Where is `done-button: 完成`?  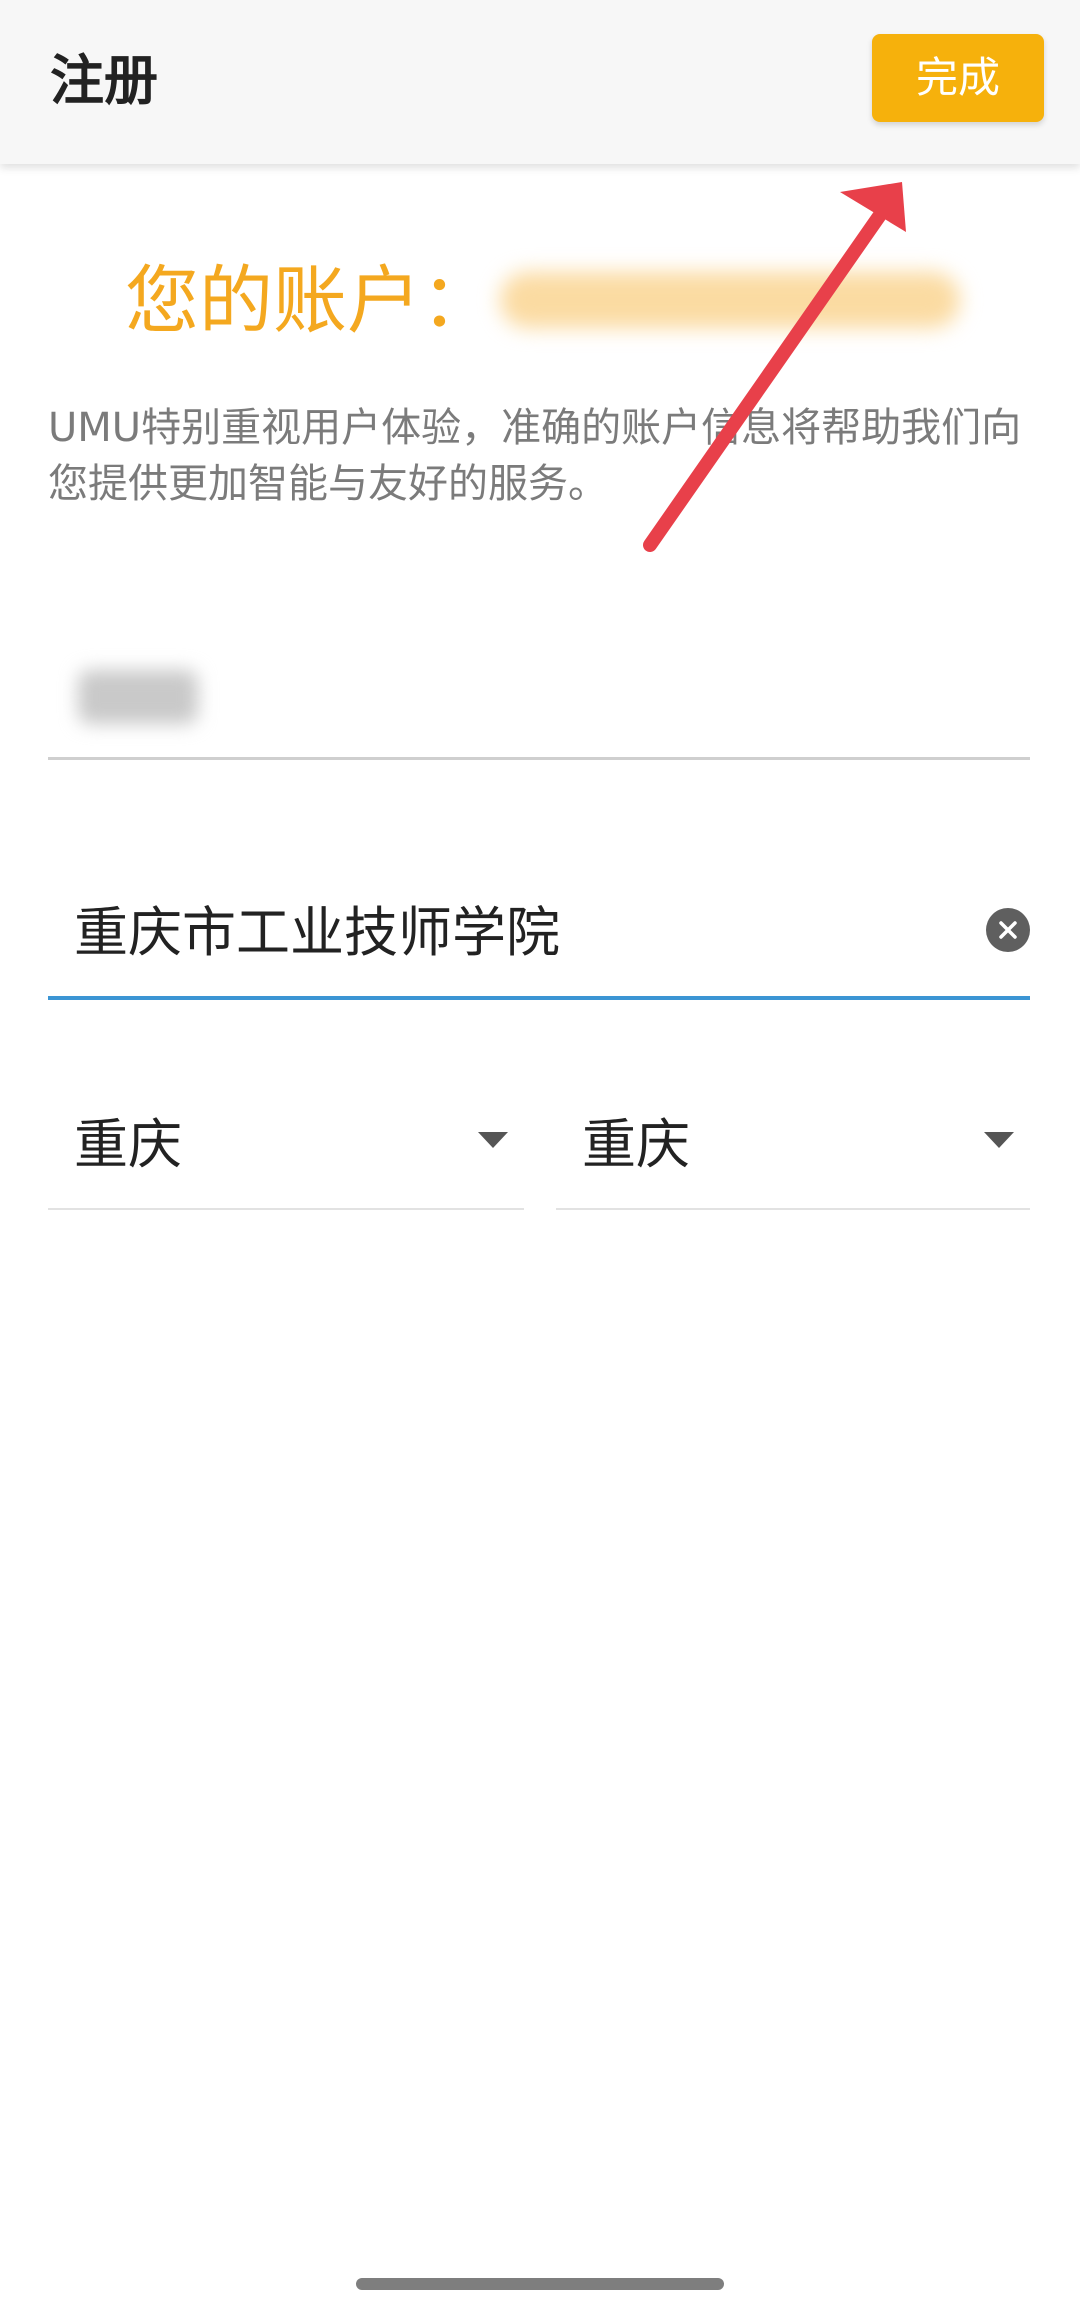 done-button: 完成 is located at coordinates (958, 78).